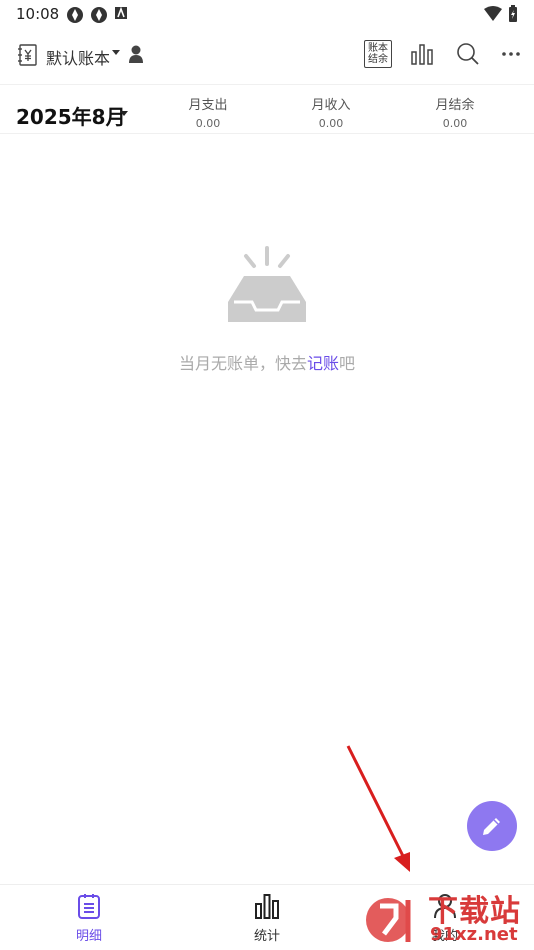 Image resolution: width=534 pixels, height=950 pixels. Describe the element at coordinates (474, 934) in the screenshot. I see `watermark-url: 91xz.net` at that location.